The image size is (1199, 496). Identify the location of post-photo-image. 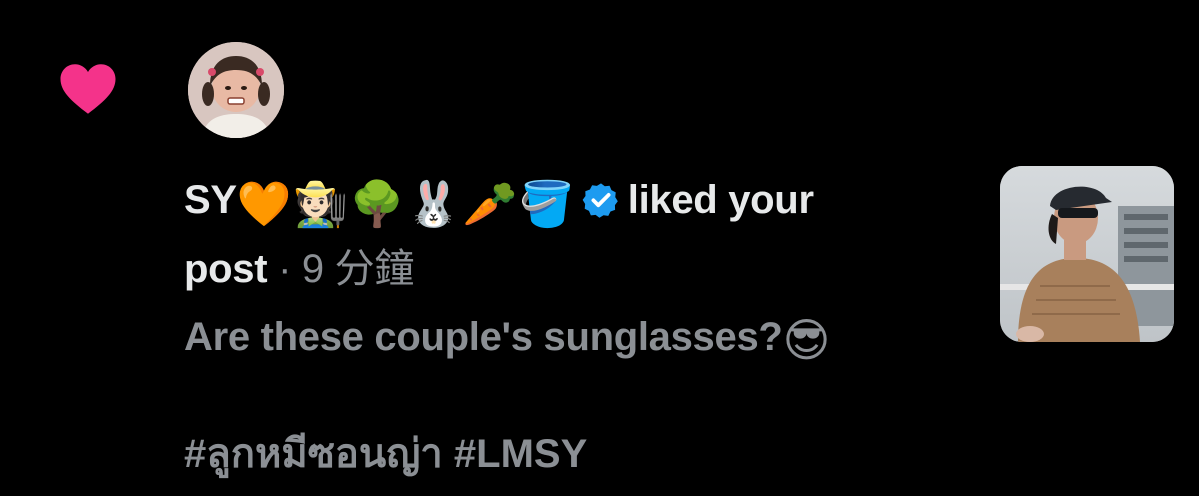
(1087, 254).